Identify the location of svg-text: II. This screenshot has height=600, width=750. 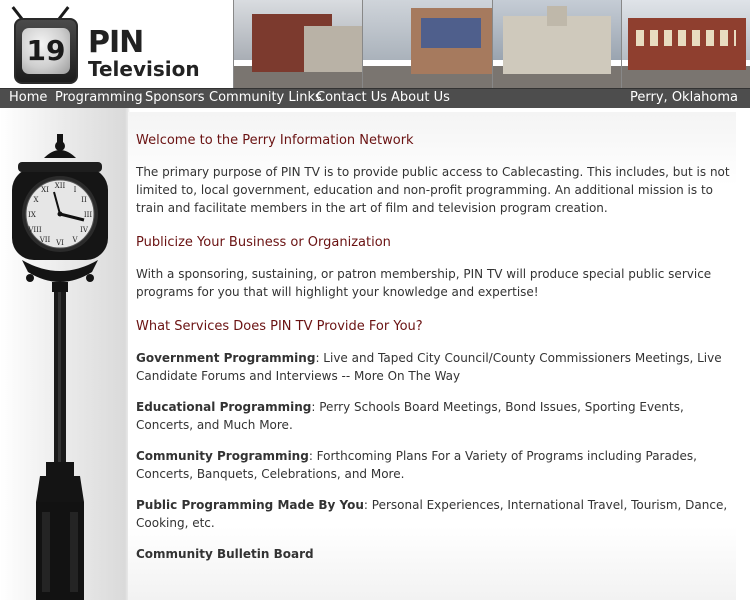
(84, 200).